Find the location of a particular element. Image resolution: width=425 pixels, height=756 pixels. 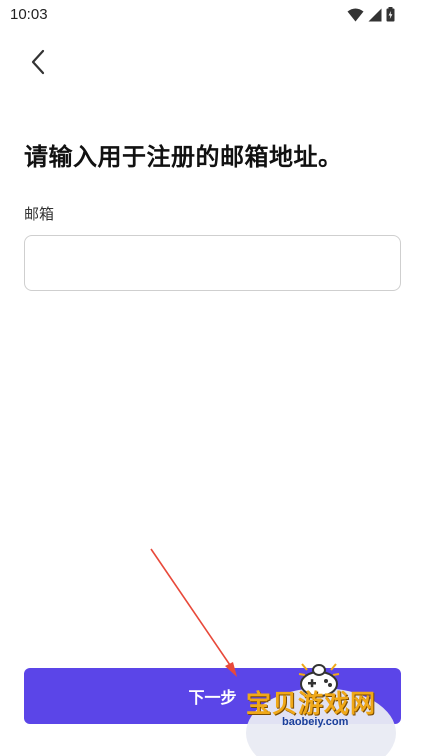

status-icons is located at coordinates (371, 14).